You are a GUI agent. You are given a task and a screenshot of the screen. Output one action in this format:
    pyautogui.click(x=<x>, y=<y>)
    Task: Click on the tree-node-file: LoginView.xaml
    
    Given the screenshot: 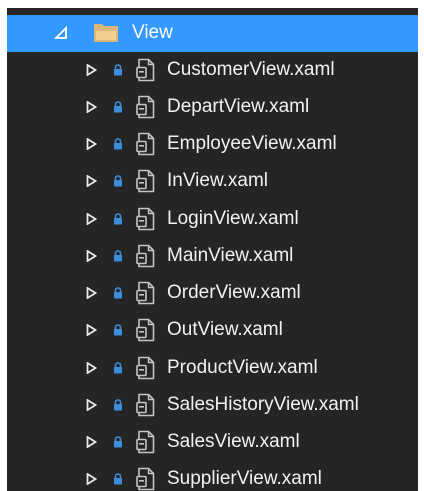 What is the action you would take?
    pyautogui.click(x=212, y=219)
    